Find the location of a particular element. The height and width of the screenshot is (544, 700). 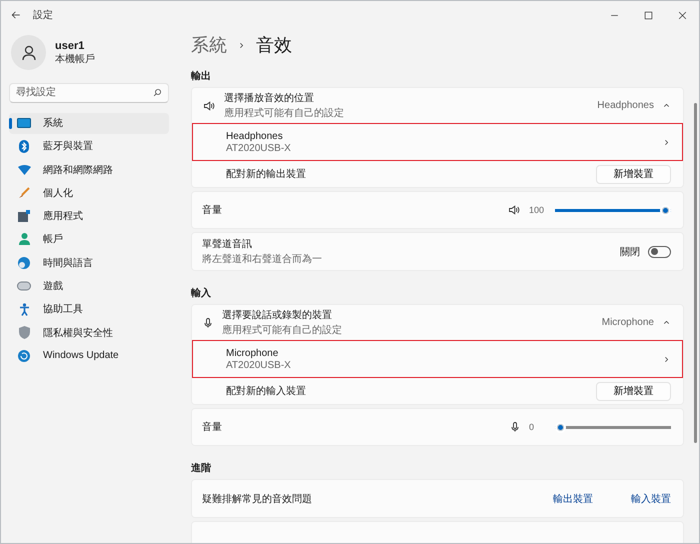

nav-item: 系統 is located at coordinates (89, 123).